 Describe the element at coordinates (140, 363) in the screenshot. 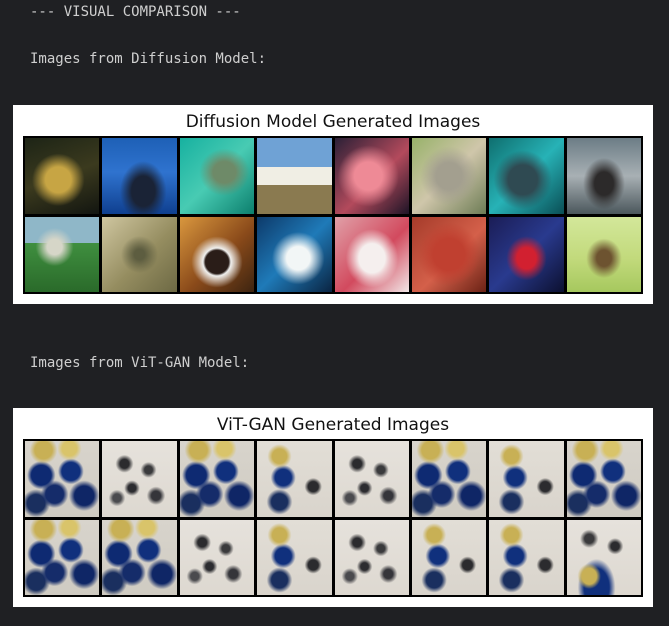

I see `vitgan-intro-text: Images from ViT-GAN Model:` at that location.